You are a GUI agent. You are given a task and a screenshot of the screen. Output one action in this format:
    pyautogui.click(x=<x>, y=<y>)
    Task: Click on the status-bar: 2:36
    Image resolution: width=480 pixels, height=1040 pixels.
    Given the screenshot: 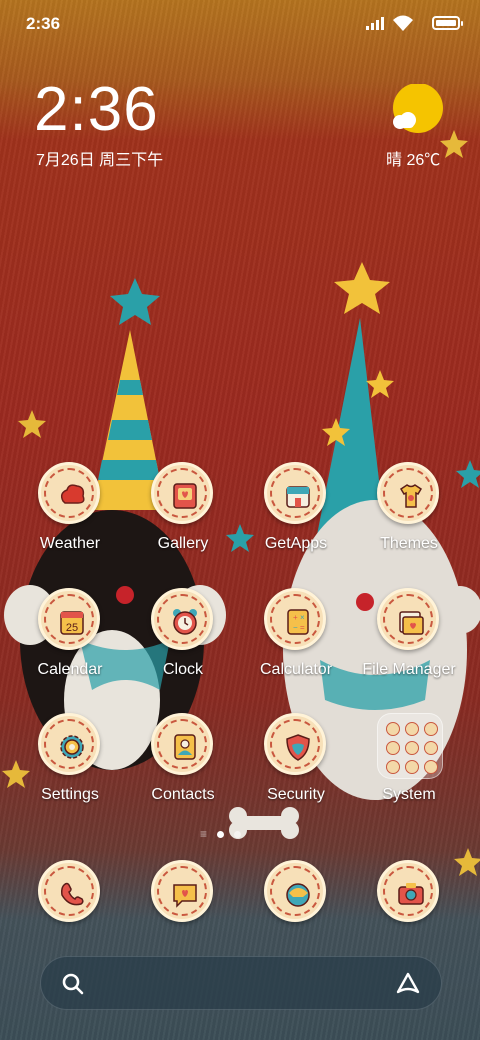 What is the action you would take?
    pyautogui.click(x=240, y=24)
    